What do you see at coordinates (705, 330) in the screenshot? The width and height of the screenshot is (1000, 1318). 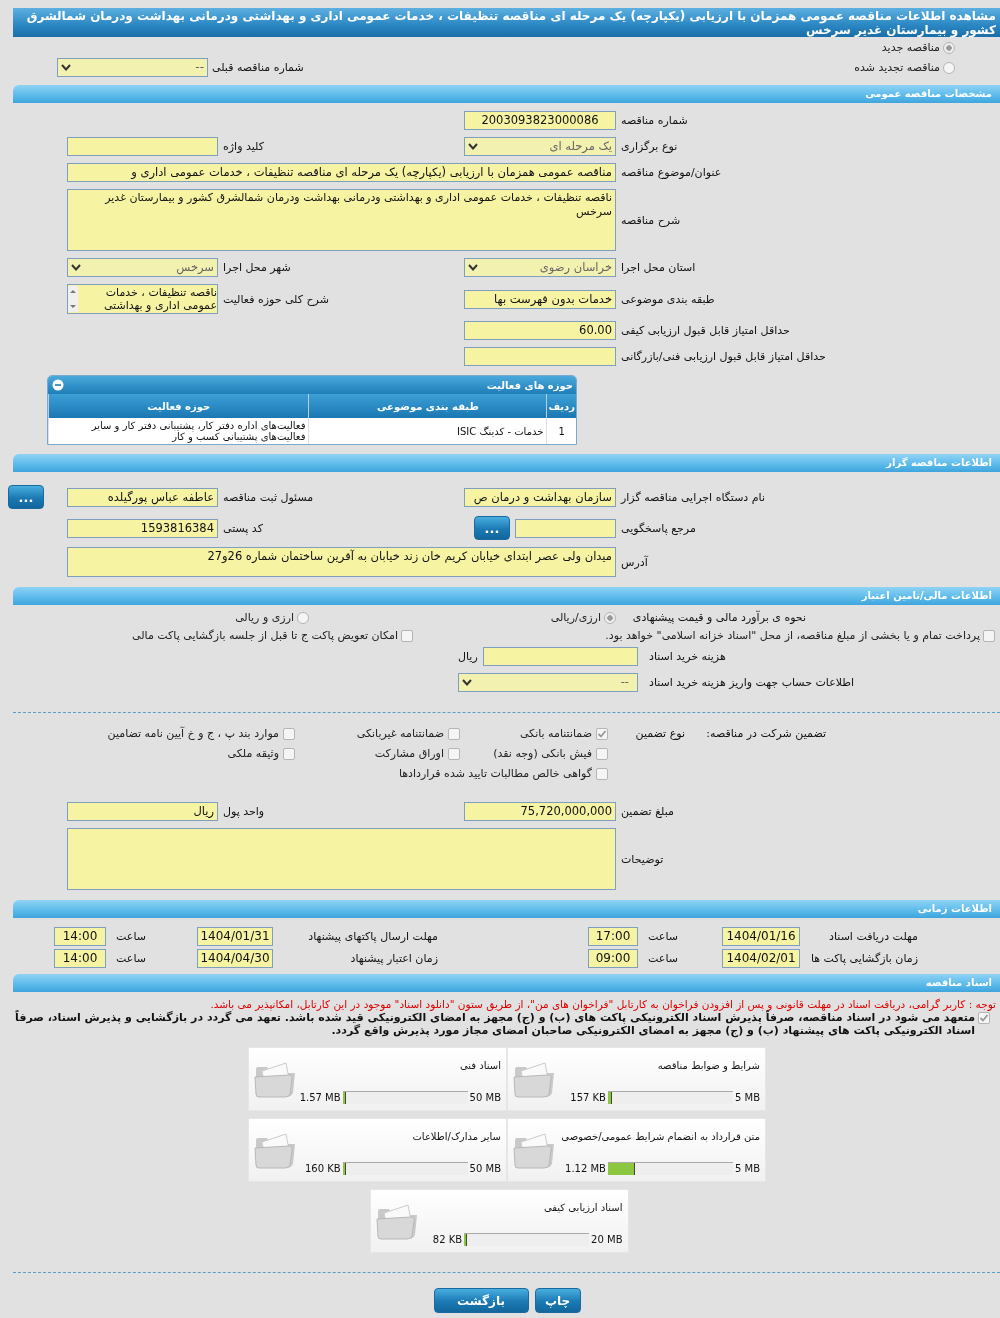 I see `field-label: حداقل امتیاز قابل قبول ارزیابی کیفی` at bounding box center [705, 330].